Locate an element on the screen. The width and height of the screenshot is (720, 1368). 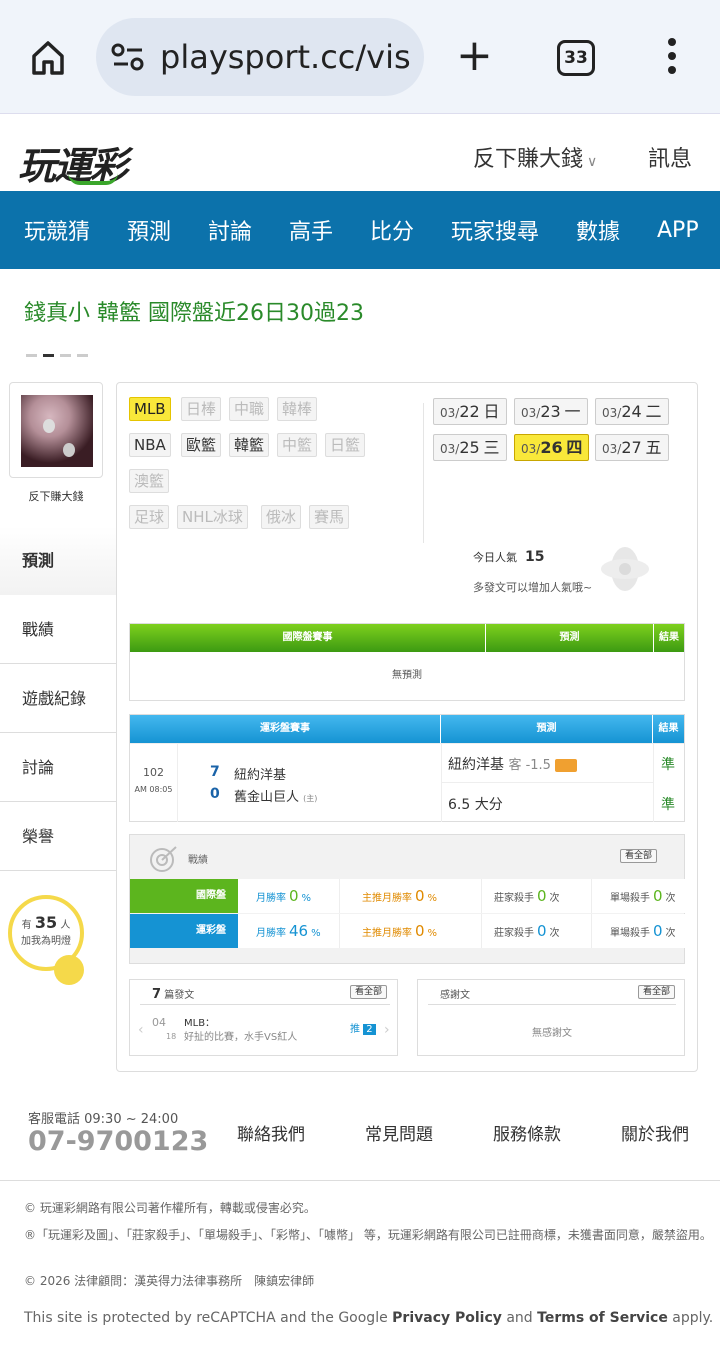
menu-predictions: 預測 is located at coordinates (58, 560).